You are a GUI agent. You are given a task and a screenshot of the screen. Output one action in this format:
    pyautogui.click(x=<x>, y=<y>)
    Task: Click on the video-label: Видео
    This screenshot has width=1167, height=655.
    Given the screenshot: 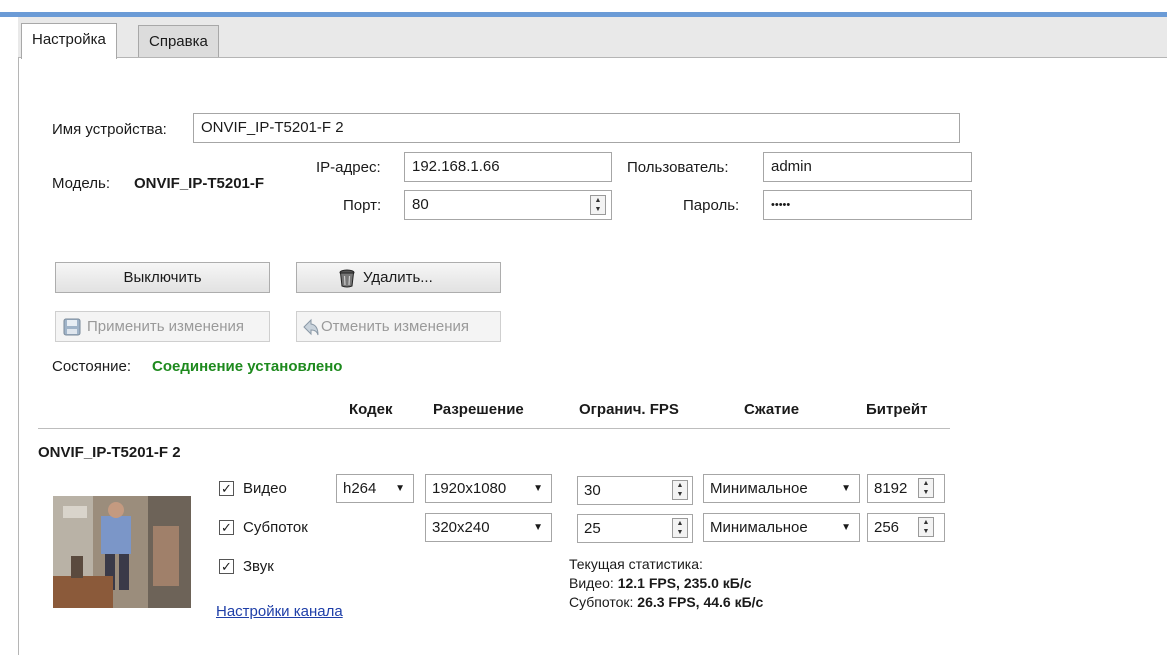 What is the action you would take?
    pyautogui.click(x=265, y=488)
    